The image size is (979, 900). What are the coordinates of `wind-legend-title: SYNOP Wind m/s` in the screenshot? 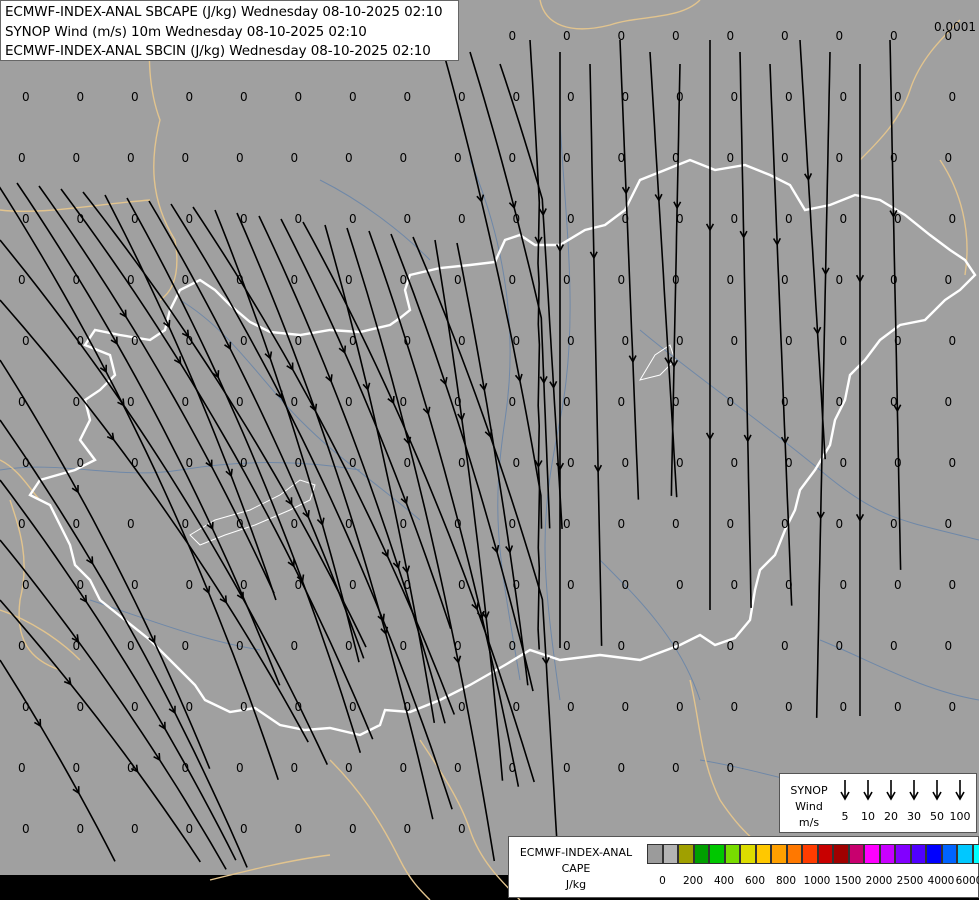 It's located at (809, 807).